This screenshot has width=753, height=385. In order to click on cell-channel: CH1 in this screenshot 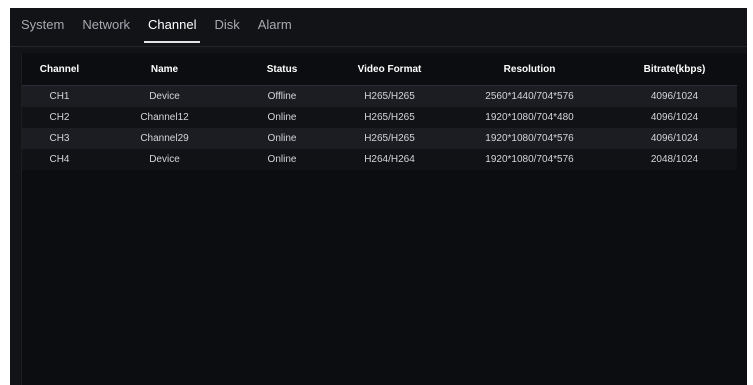, I will do `click(59, 96)`.